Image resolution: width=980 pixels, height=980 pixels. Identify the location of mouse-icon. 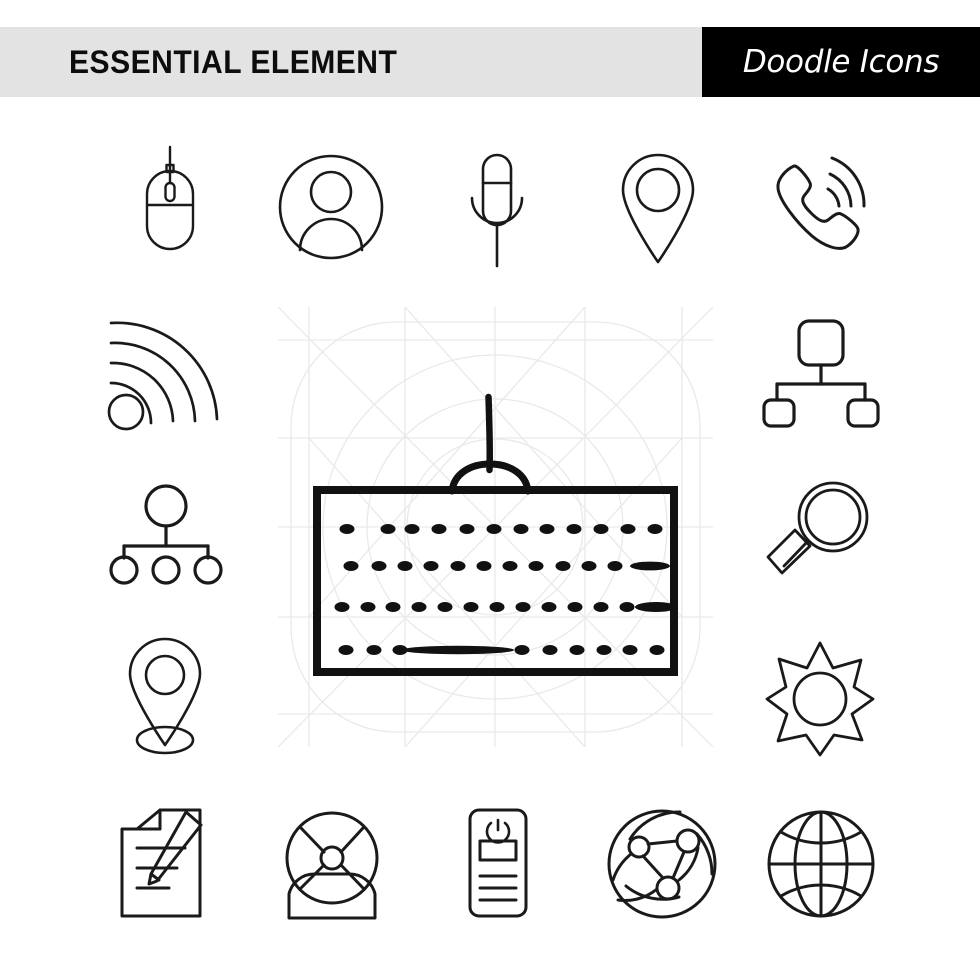
(170, 203).